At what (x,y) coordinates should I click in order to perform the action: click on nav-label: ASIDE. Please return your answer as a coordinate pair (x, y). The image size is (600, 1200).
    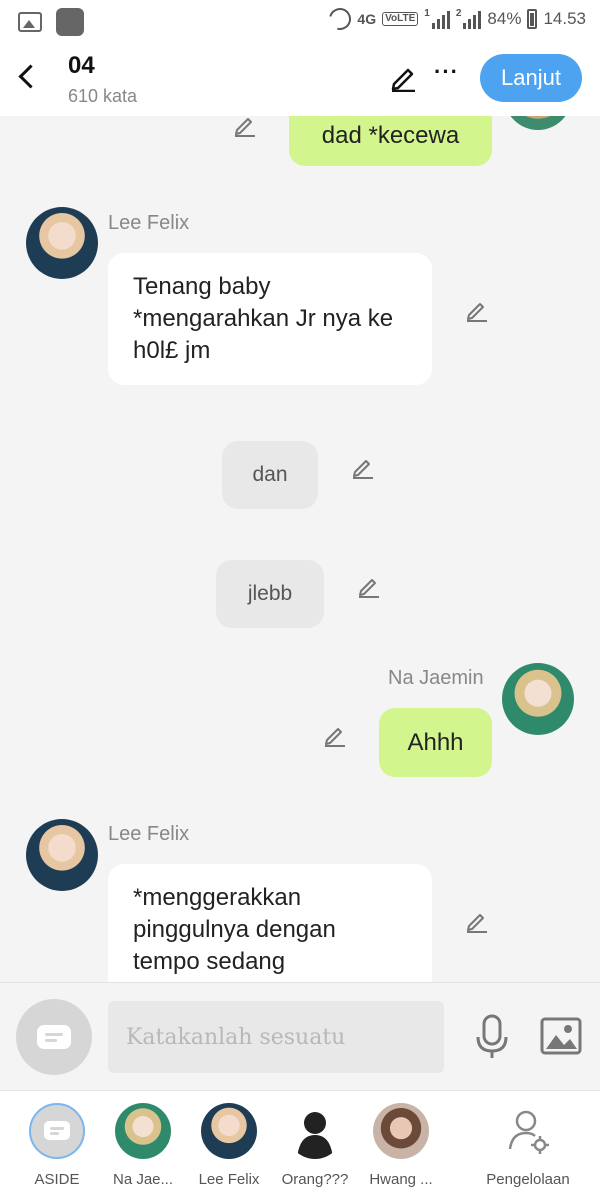
    Looking at the image, I should click on (57, 1179).